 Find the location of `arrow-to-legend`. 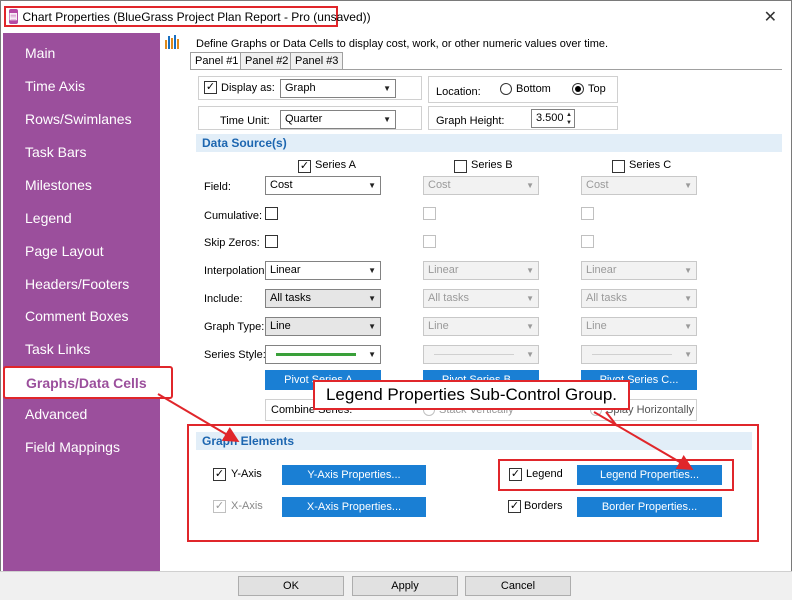

arrow-to-legend is located at coordinates (643, 441).